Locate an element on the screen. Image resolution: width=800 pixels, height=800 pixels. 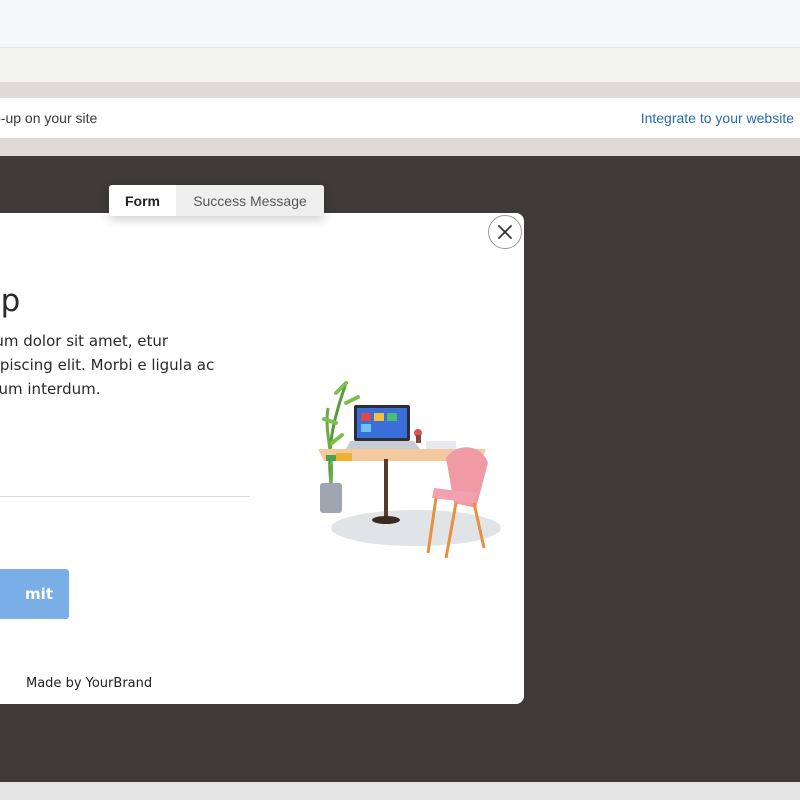
tab-form: Form is located at coordinates (142, 200).